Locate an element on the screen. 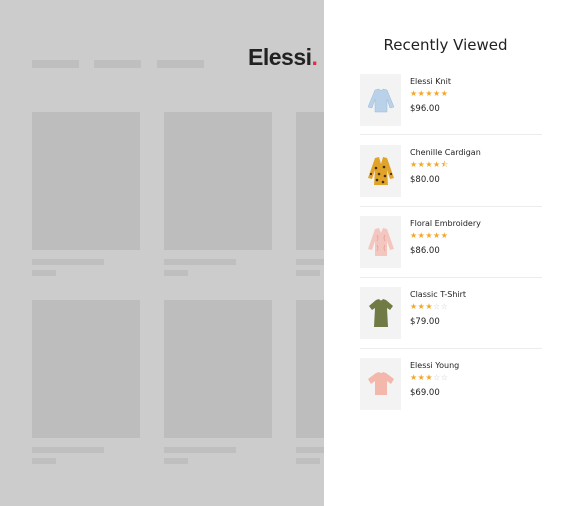 This screenshot has width=567, height=506. product-name: Classic T-Shirt is located at coordinates (438, 294).